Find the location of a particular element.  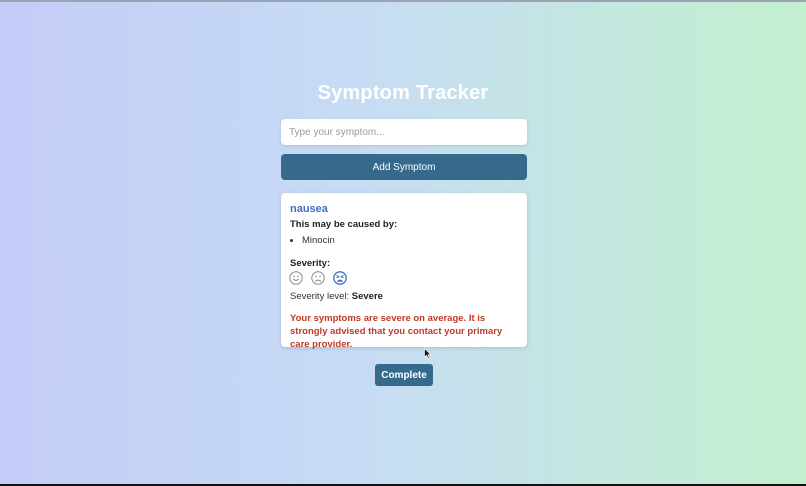

cause-list: Minocin is located at coordinates (312, 240).